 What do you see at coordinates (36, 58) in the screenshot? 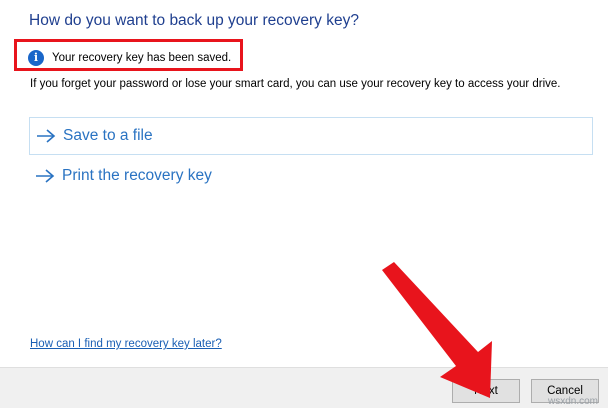
I see `info-icon: i` at bounding box center [36, 58].